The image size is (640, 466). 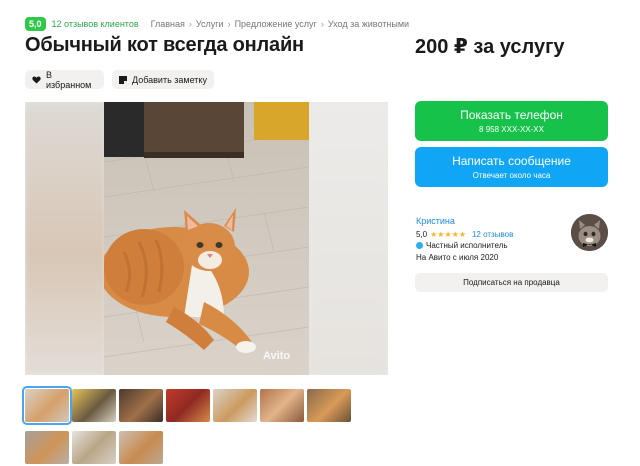 What do you see at coordinates (422, 234) in the screenshot?
I see `seller-rating-value: 5,0` at bounding box center [422, 234].